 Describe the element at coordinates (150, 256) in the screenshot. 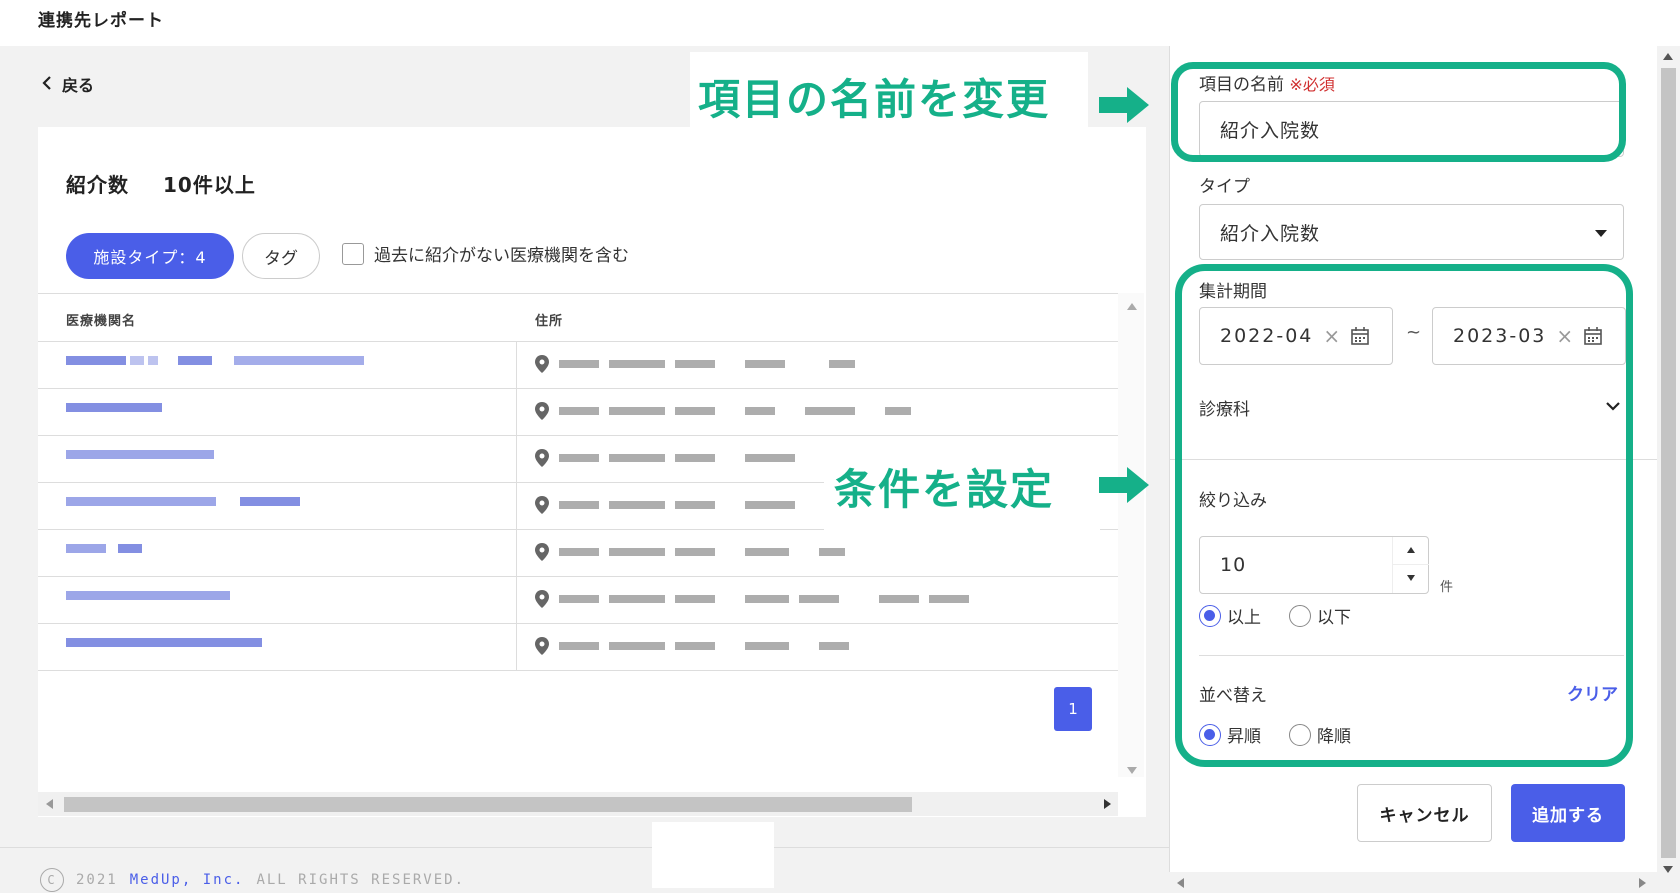

I see `facility-type-filter-button: 施設タイプ：4` at that location.